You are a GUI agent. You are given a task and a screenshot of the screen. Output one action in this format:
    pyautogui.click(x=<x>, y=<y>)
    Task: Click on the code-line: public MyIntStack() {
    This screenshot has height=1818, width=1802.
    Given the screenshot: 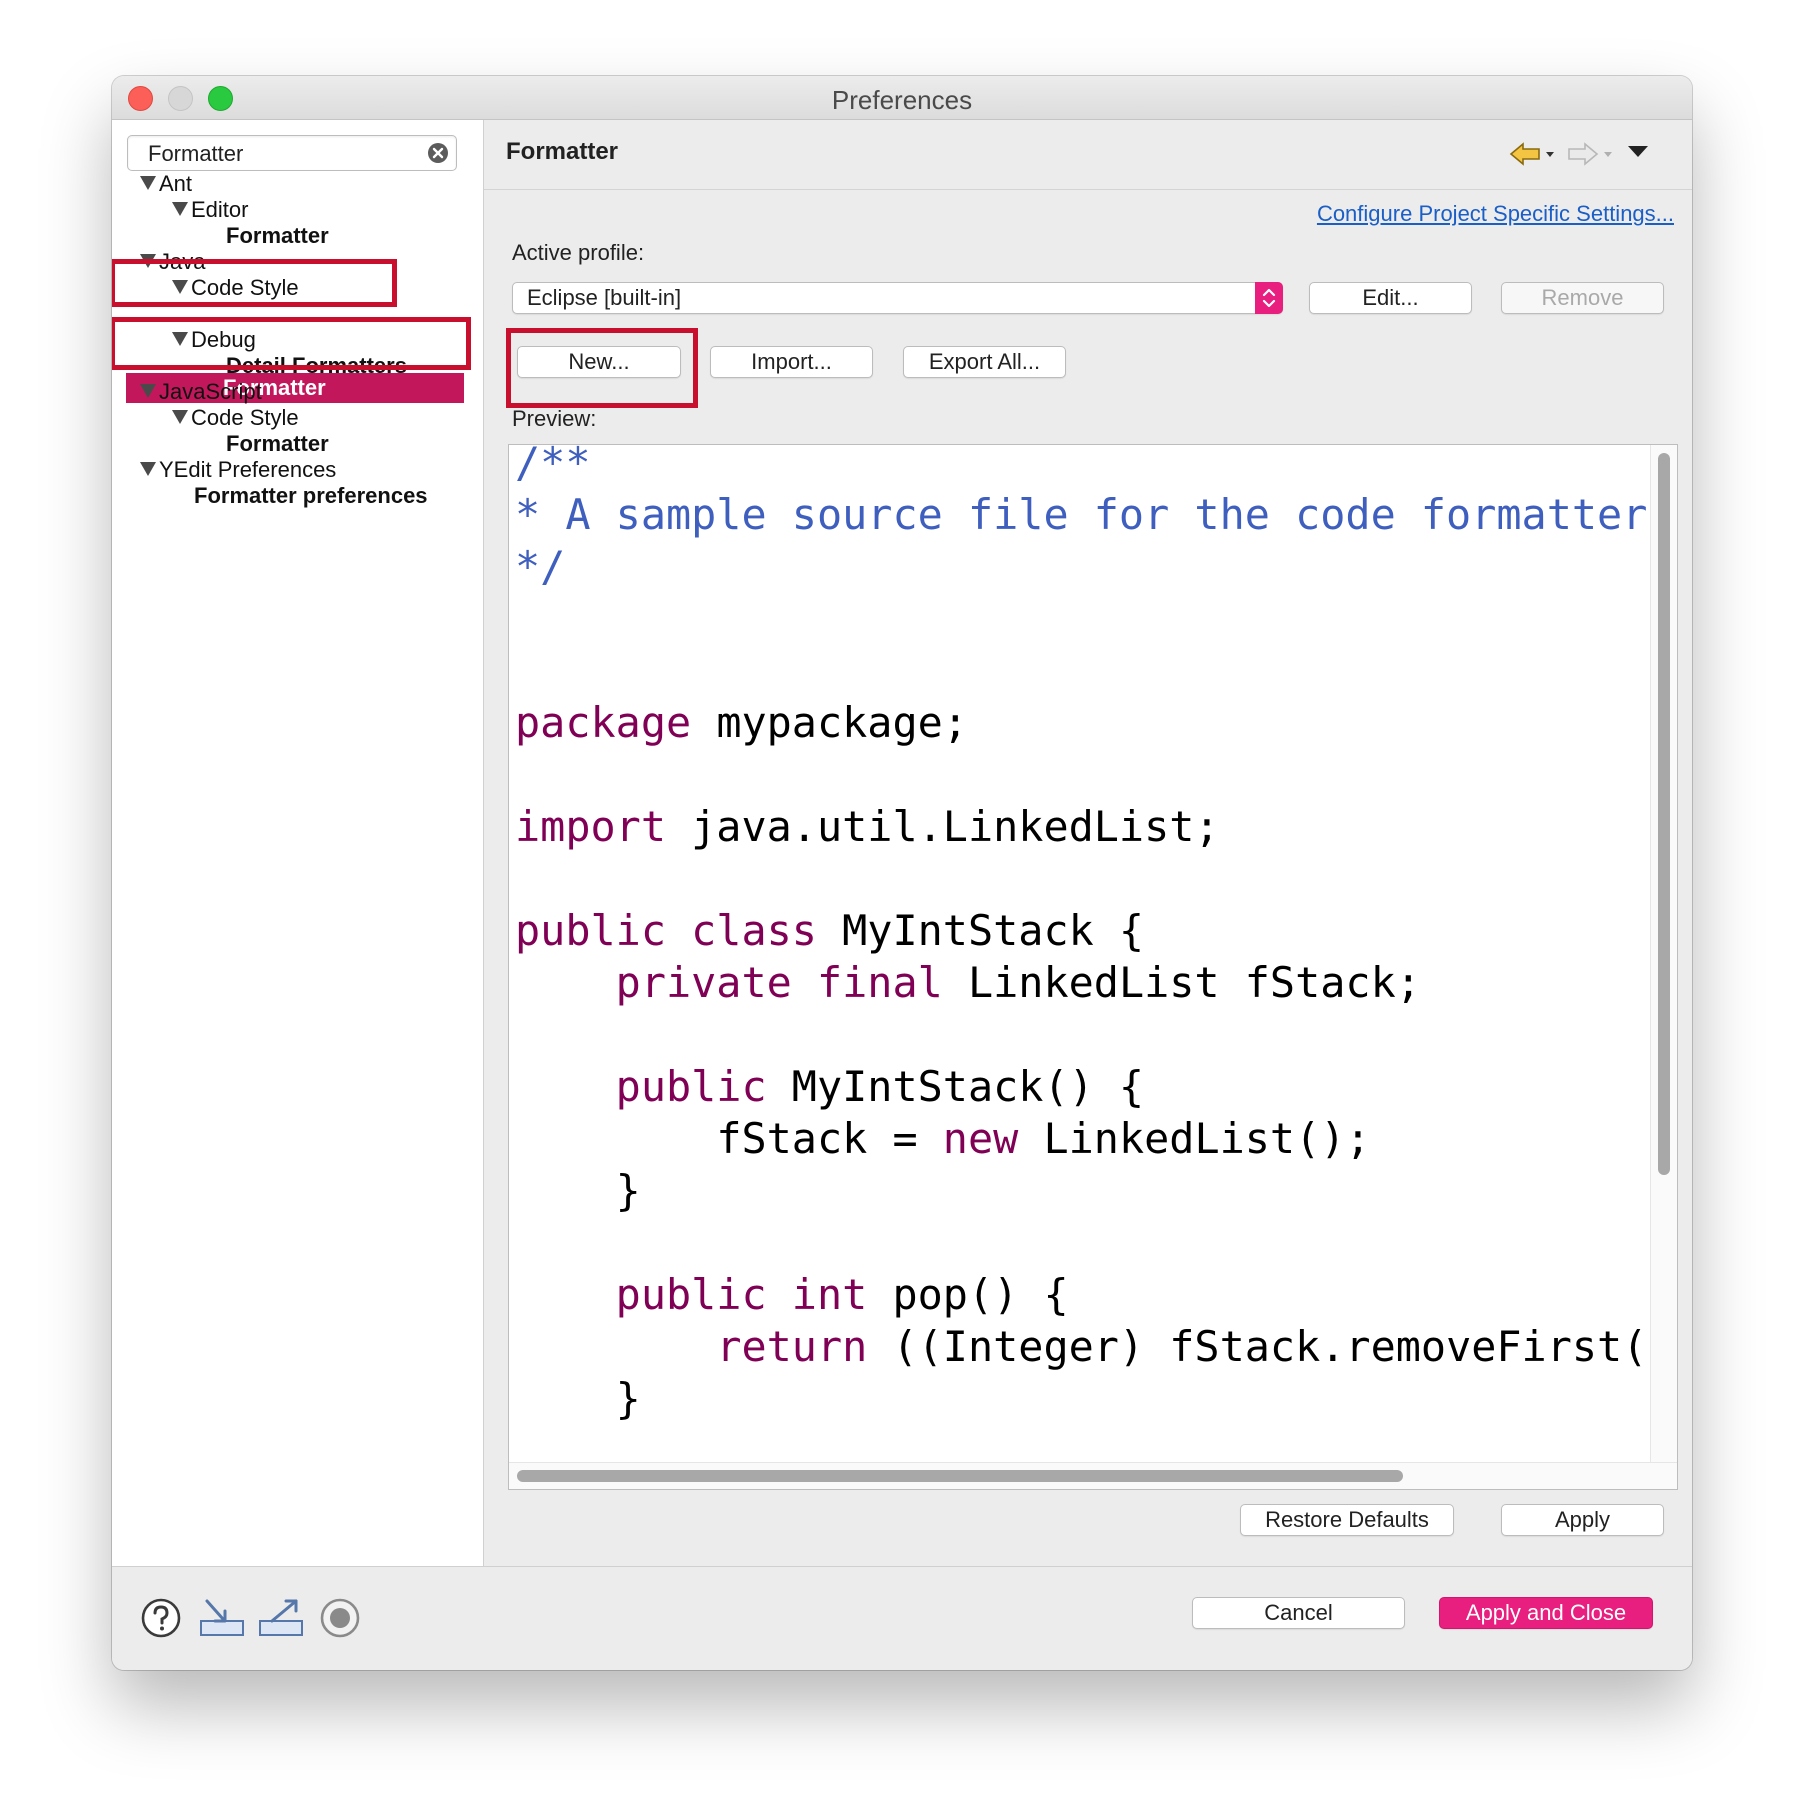 What is the action you would take?
    pyautogui.click(x=880, y=1086)
    